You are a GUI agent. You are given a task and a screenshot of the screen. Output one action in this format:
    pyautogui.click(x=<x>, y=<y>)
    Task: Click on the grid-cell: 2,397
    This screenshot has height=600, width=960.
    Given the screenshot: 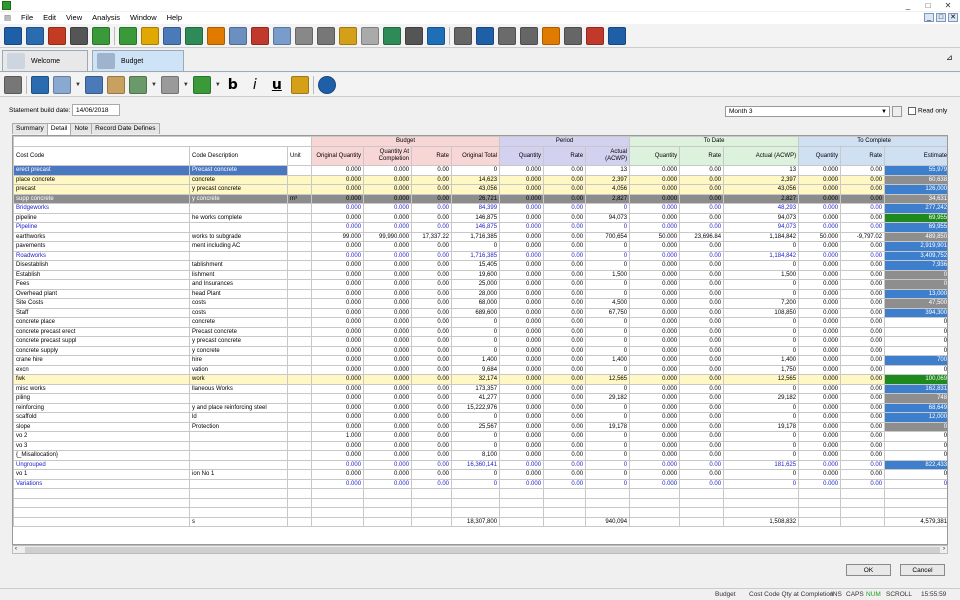 What is the action you would take?
    pyautogui.click(x=608, y=179)
    